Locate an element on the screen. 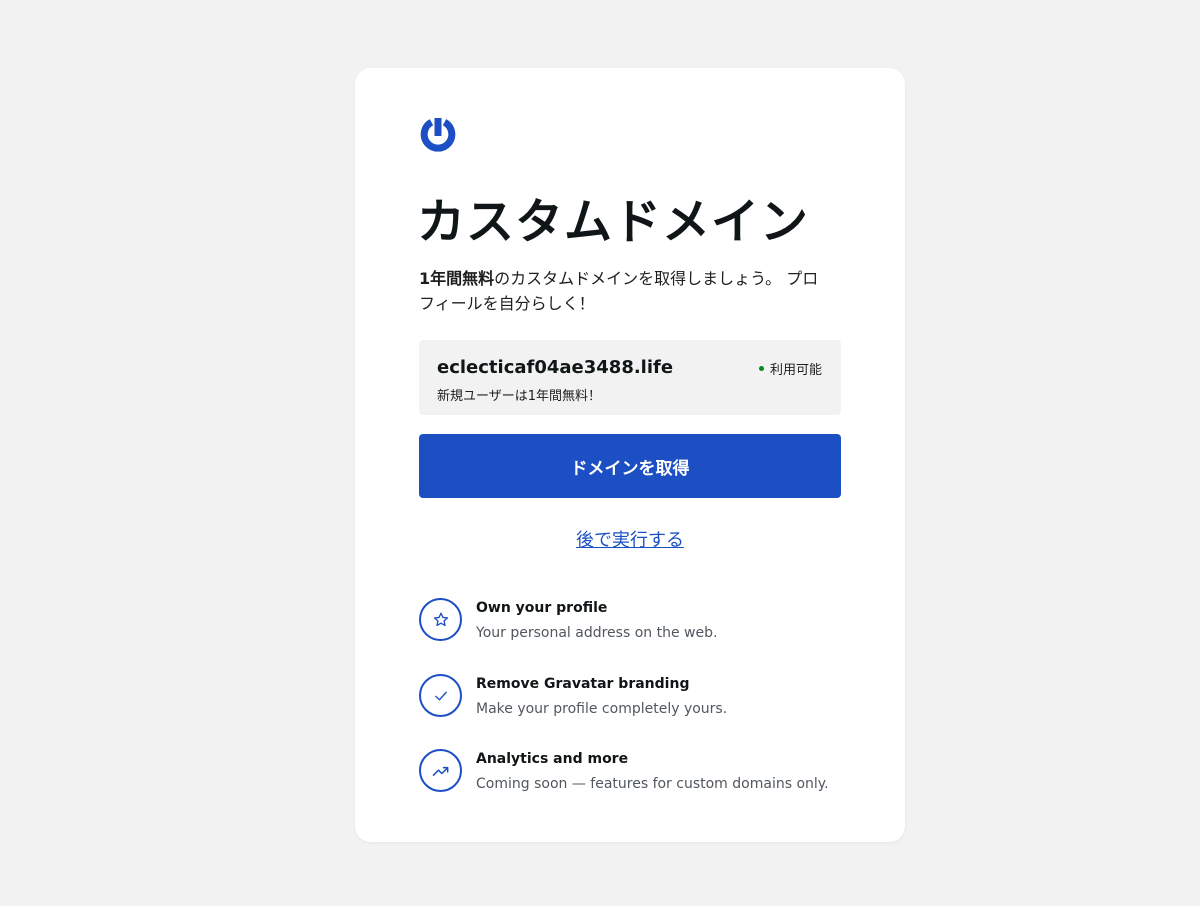 This screenshot has height=906, width=1200. trending-up-icon is located at coordinates (440, 770).